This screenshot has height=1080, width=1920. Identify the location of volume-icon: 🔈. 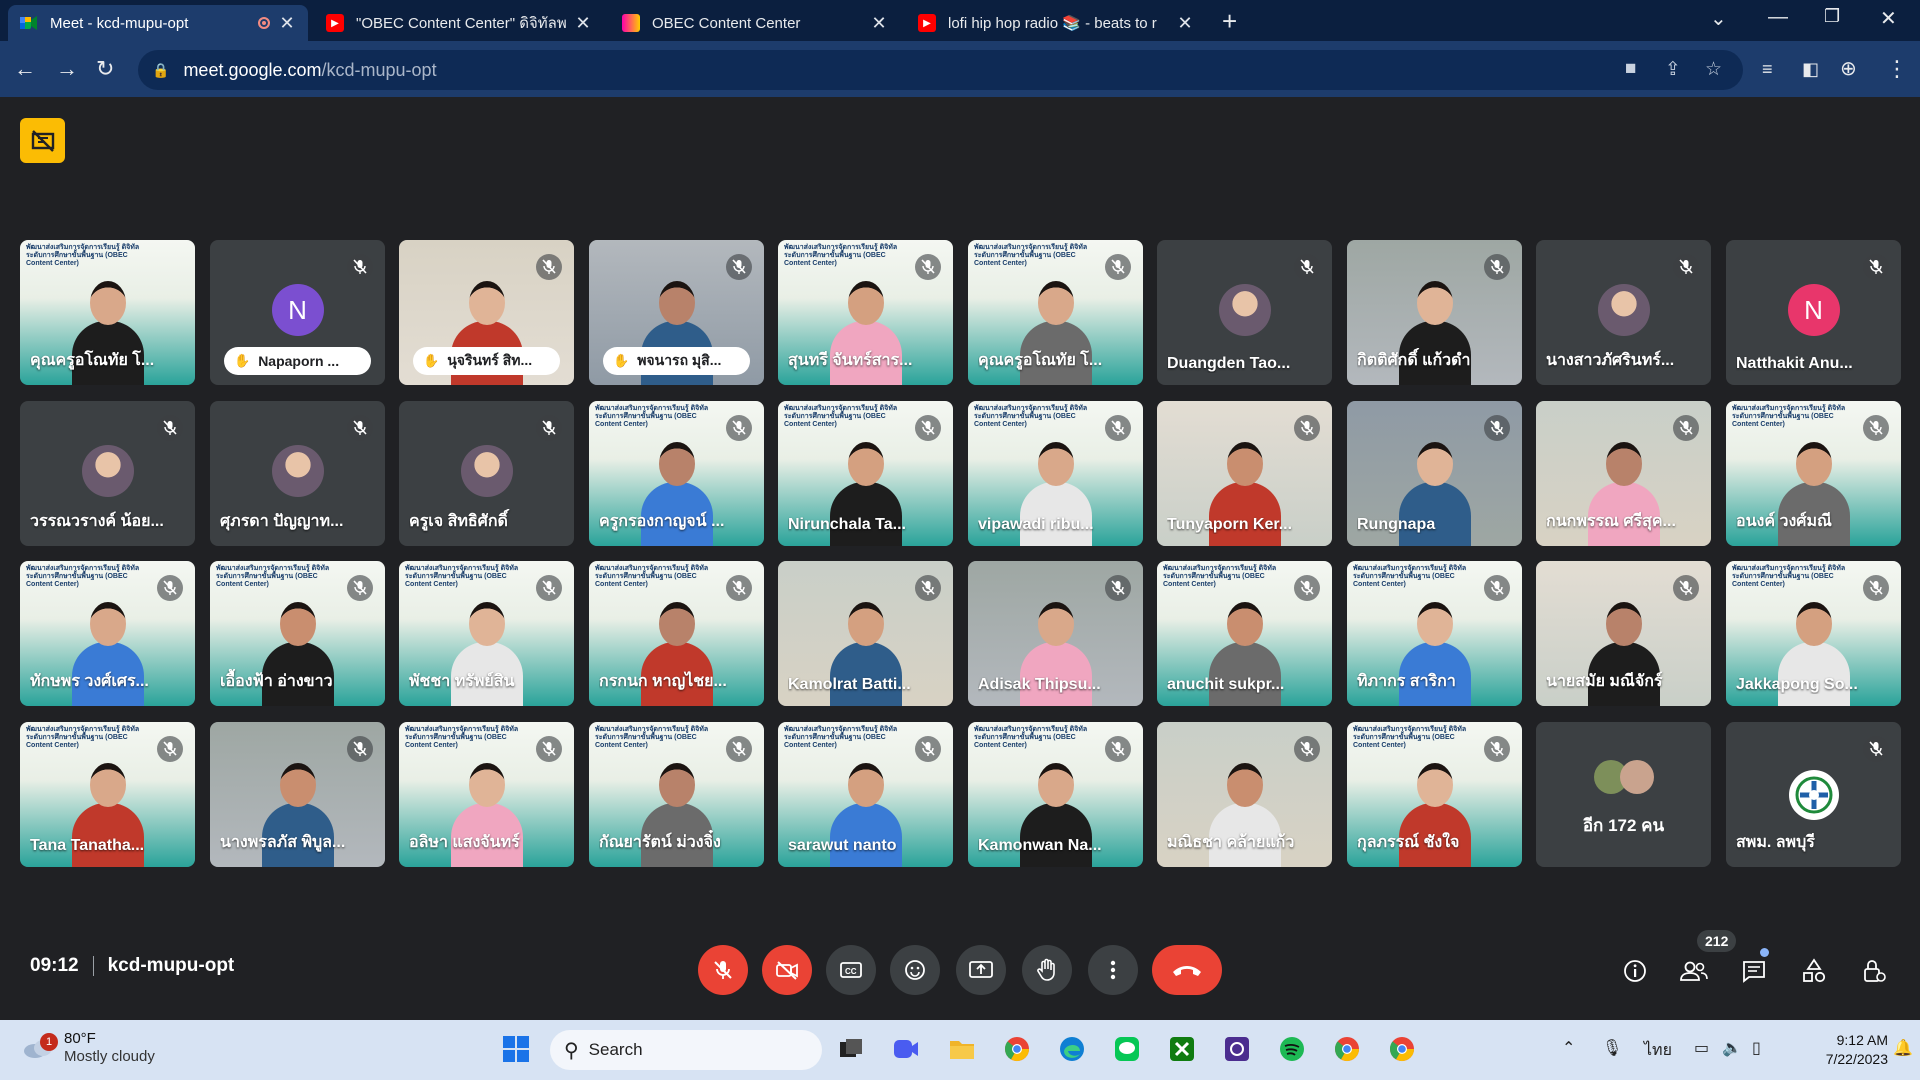
(1732, 1048).